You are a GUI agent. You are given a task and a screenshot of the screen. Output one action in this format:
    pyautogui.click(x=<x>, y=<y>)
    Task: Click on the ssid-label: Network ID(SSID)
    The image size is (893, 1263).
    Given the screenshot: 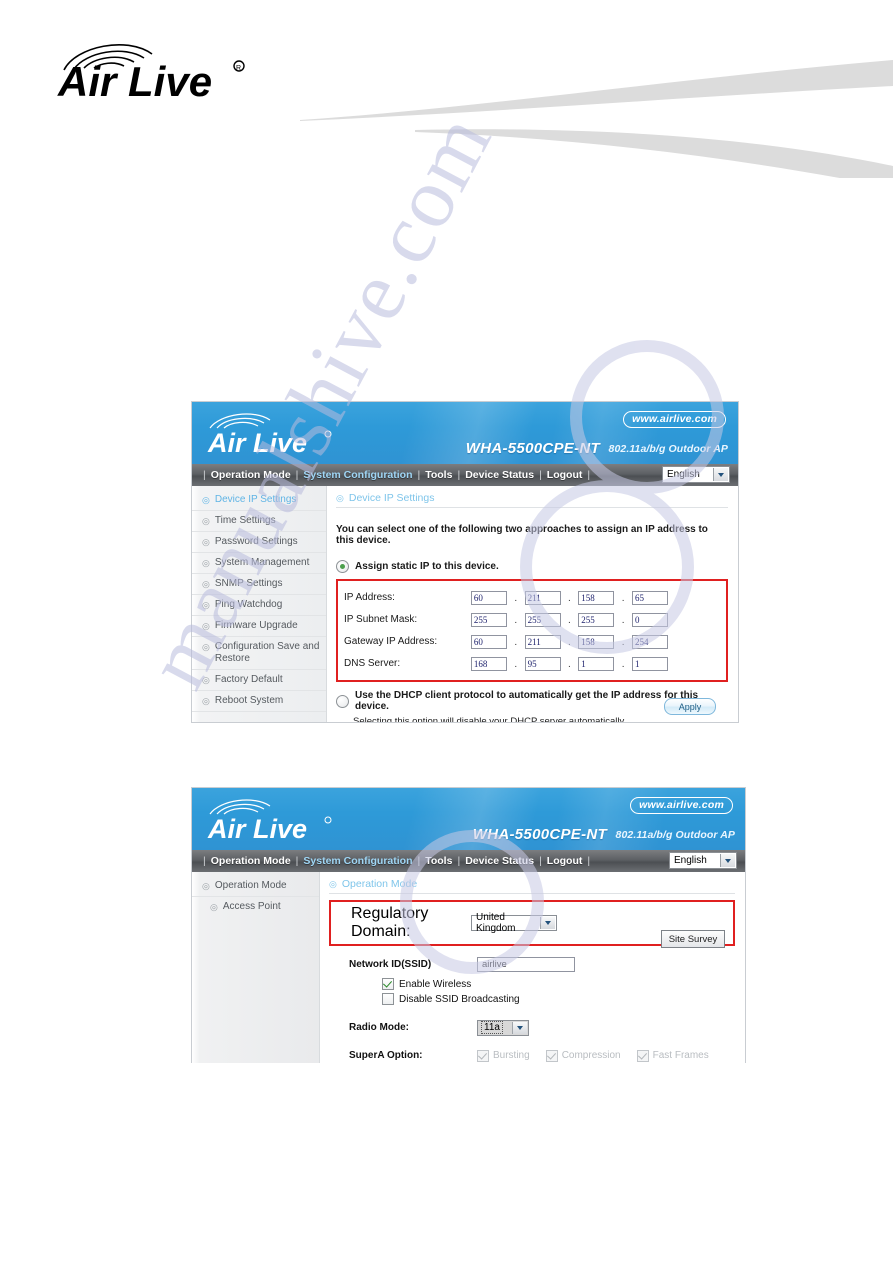 What is the action you would take?
    pyautogui.click(x=390, y=964)
    